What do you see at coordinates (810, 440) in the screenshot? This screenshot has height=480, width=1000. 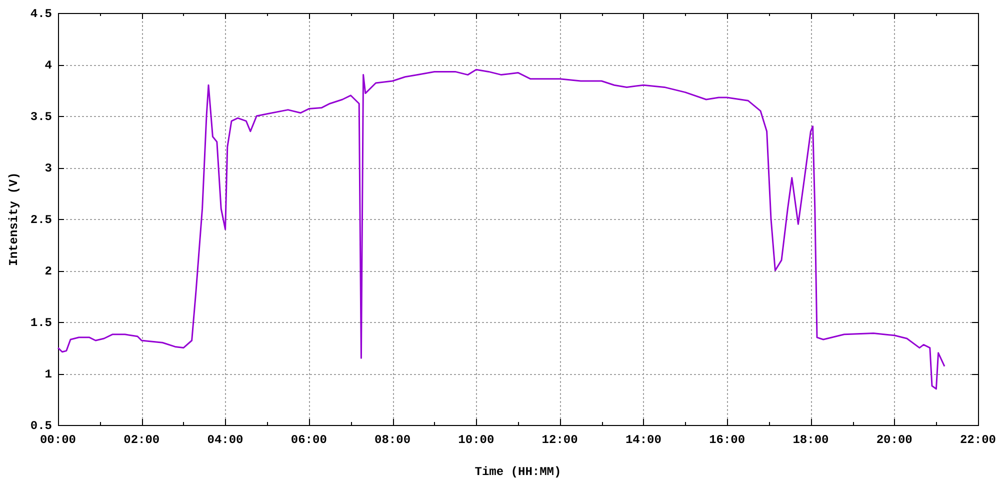 I see `x-tick-label: 18:00` at bounding box center [810, 440].